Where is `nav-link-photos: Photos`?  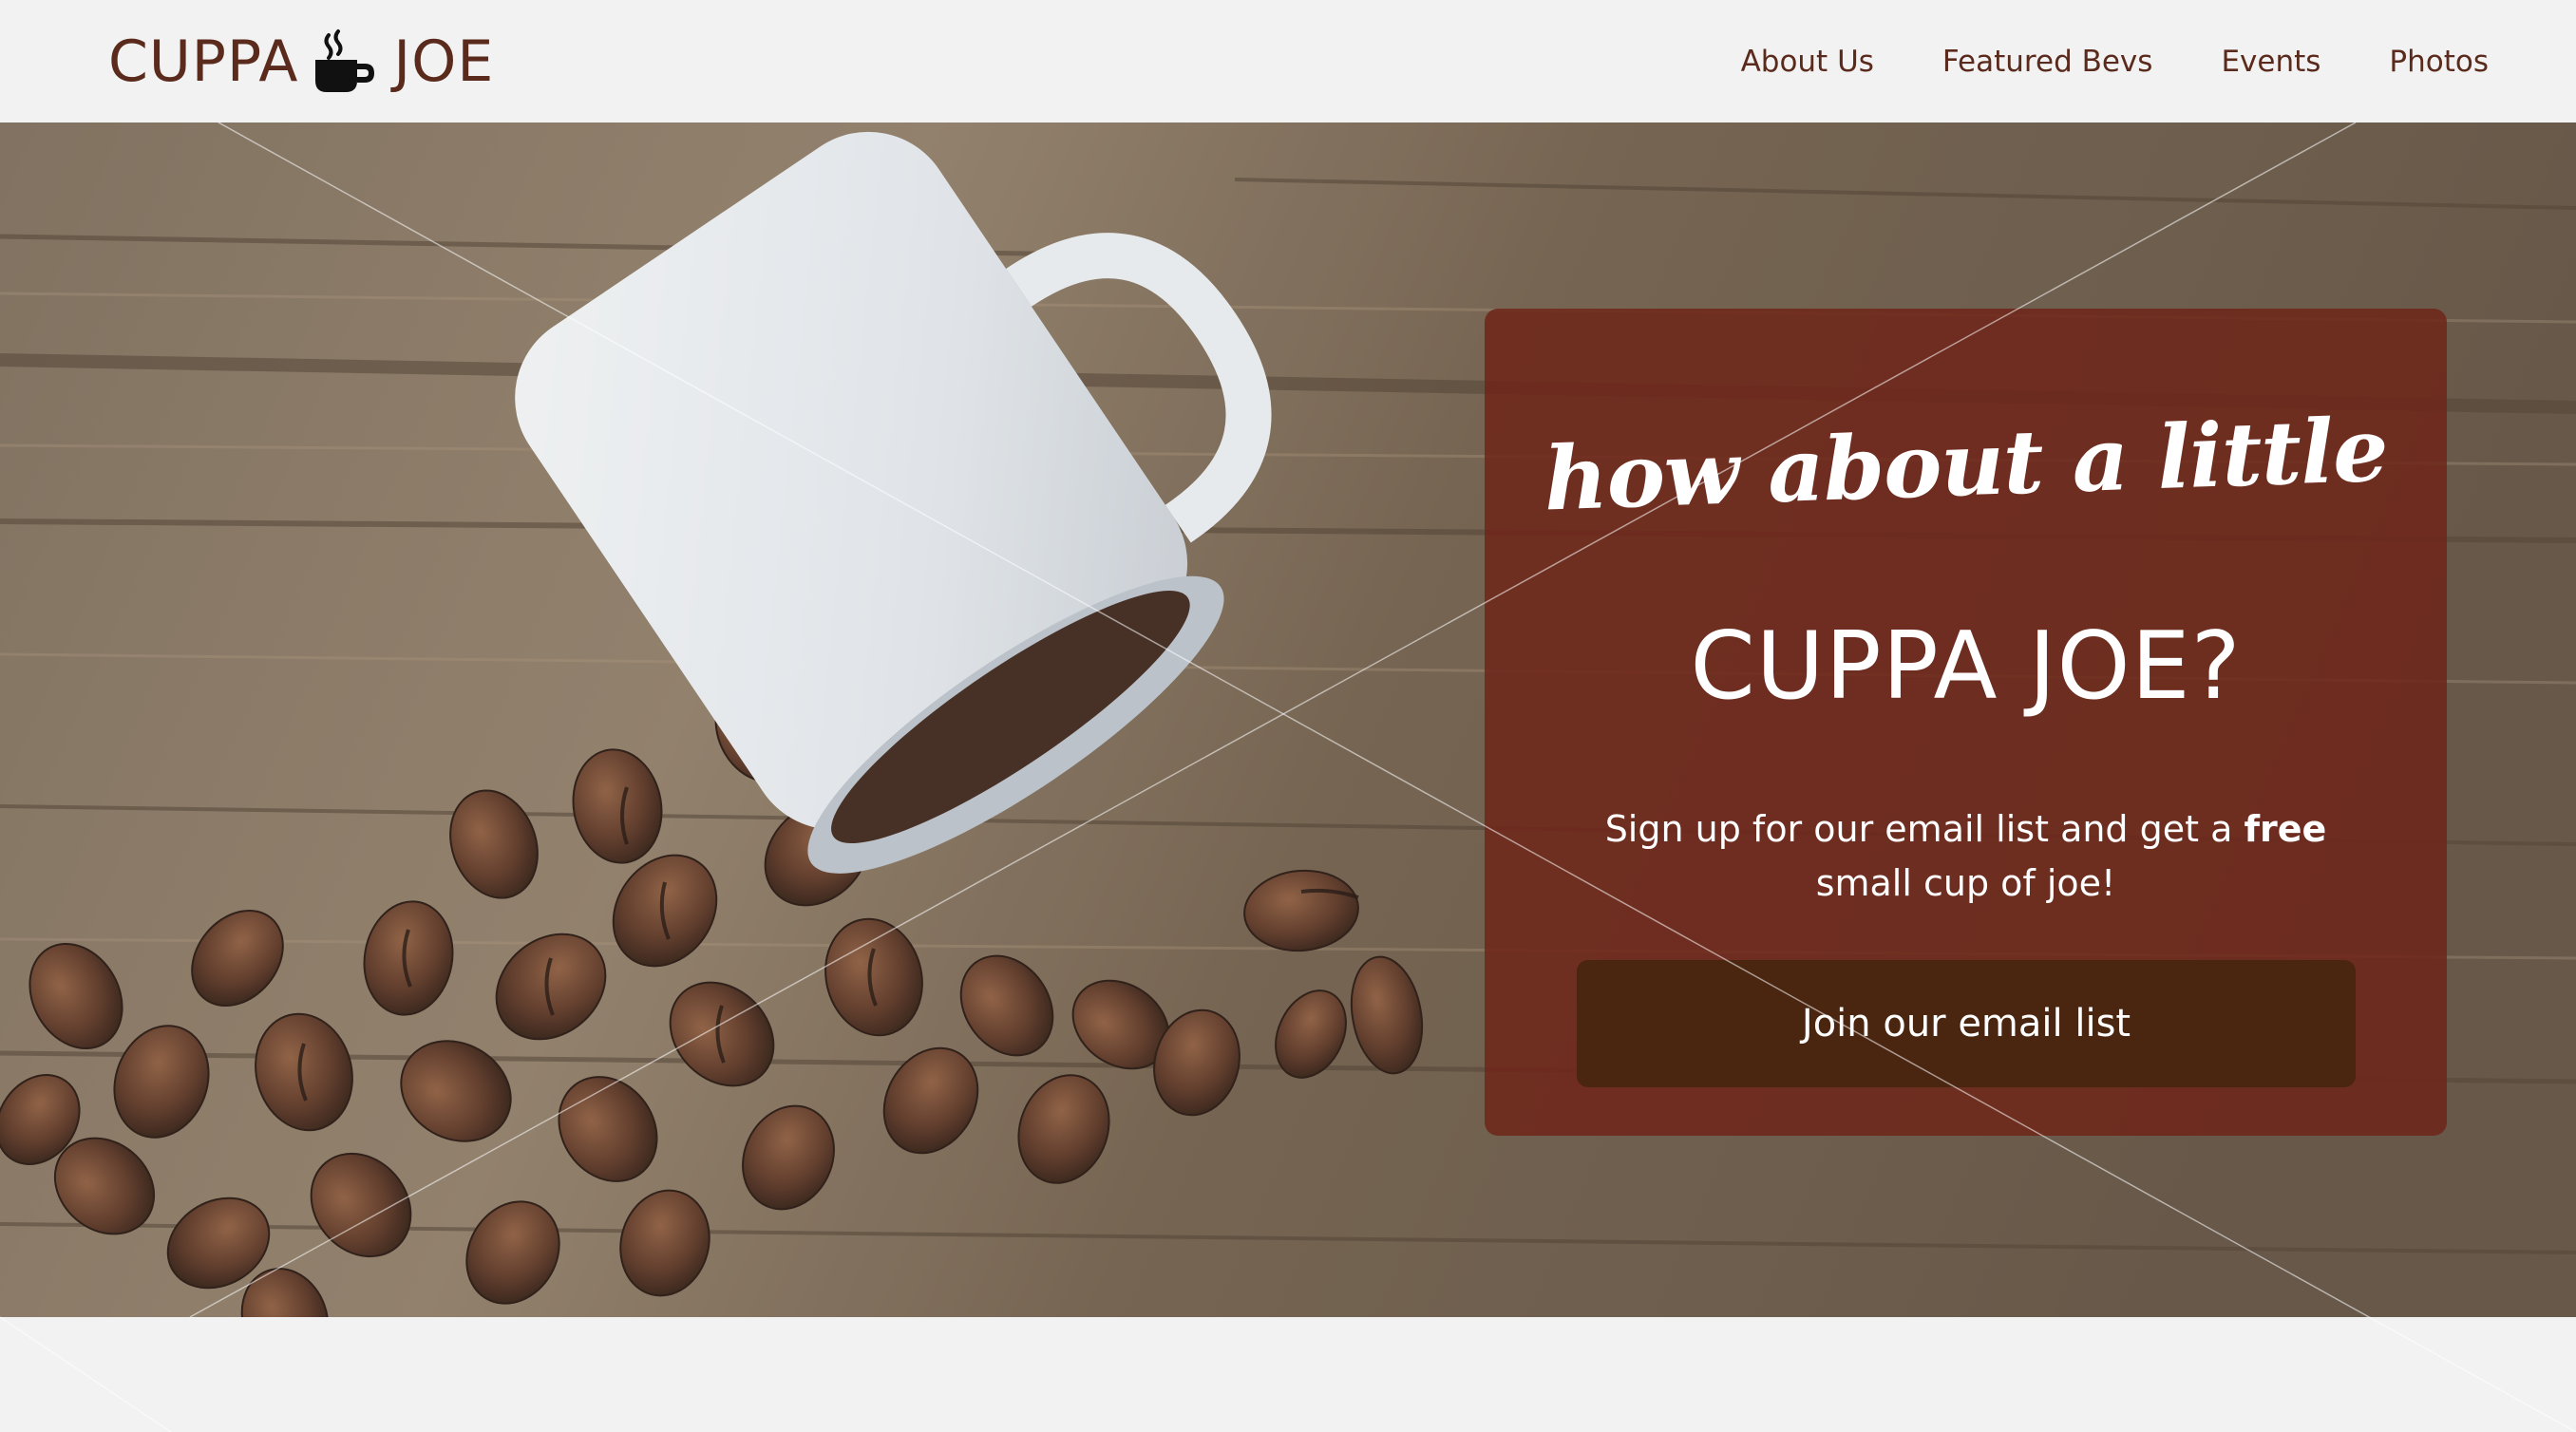
nav-link-photos: Photos is located at coordinates (2439, 62).